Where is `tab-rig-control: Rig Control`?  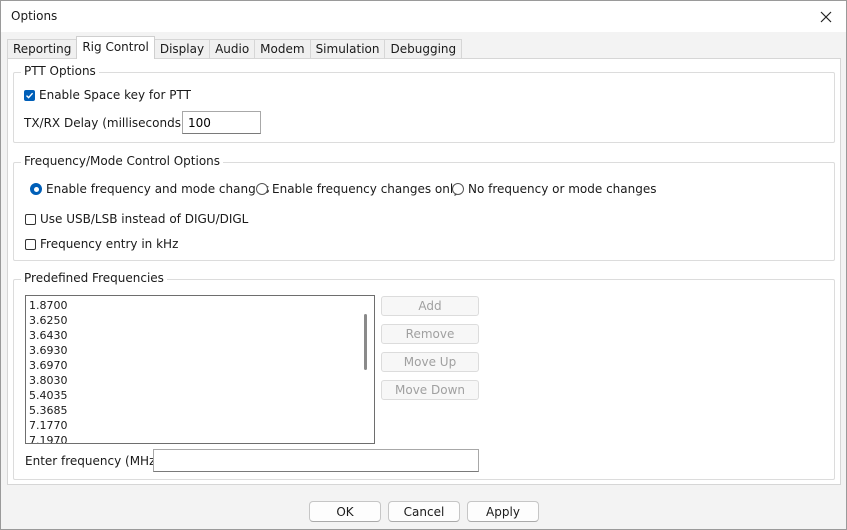 tab-rig-control: Rig Control is located at coordinates (115, 47).